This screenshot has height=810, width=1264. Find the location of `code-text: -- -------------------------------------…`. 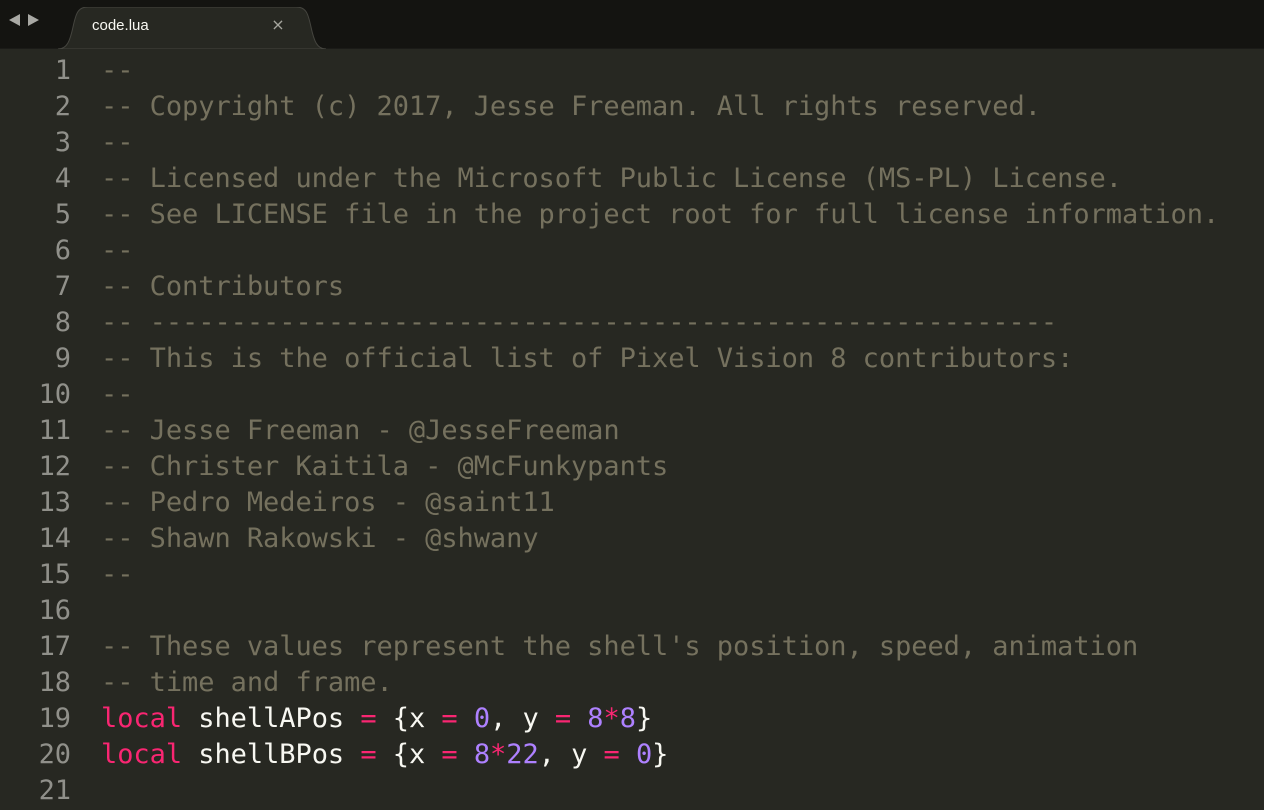

code-text: -- -------------------------------------… is located at coordinates (579, 322).